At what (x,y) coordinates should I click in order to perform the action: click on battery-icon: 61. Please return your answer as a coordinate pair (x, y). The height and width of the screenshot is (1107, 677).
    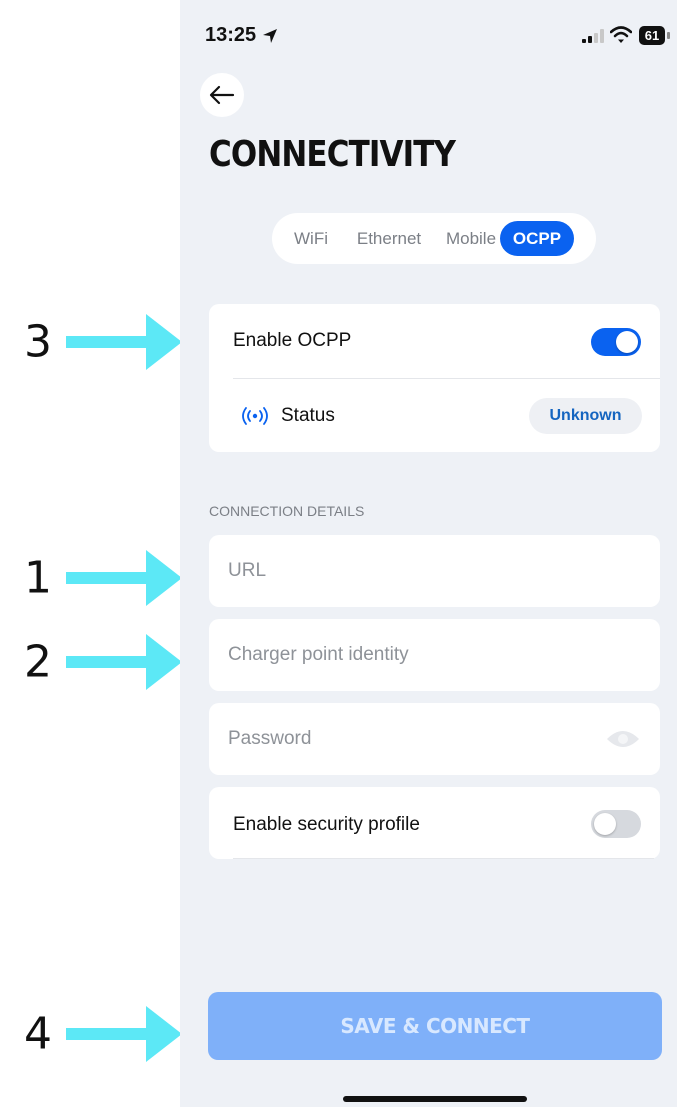
    Looking at the image, I should click on (655, 35).